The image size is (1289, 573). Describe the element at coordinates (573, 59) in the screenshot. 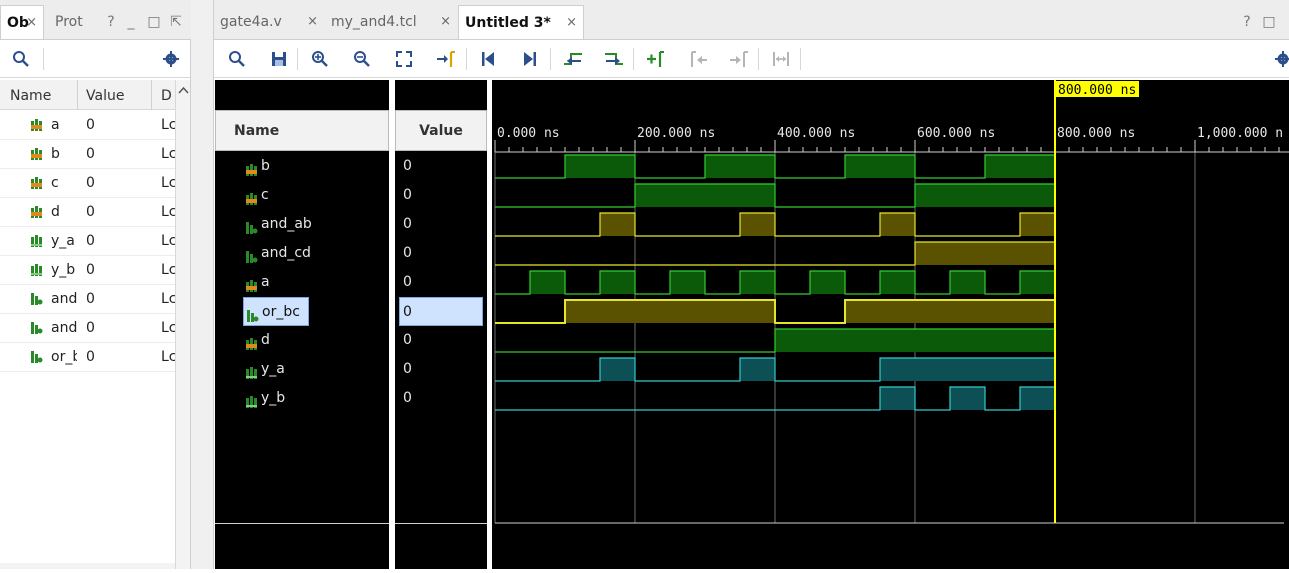

I see `previous-transition-icon` at that location.